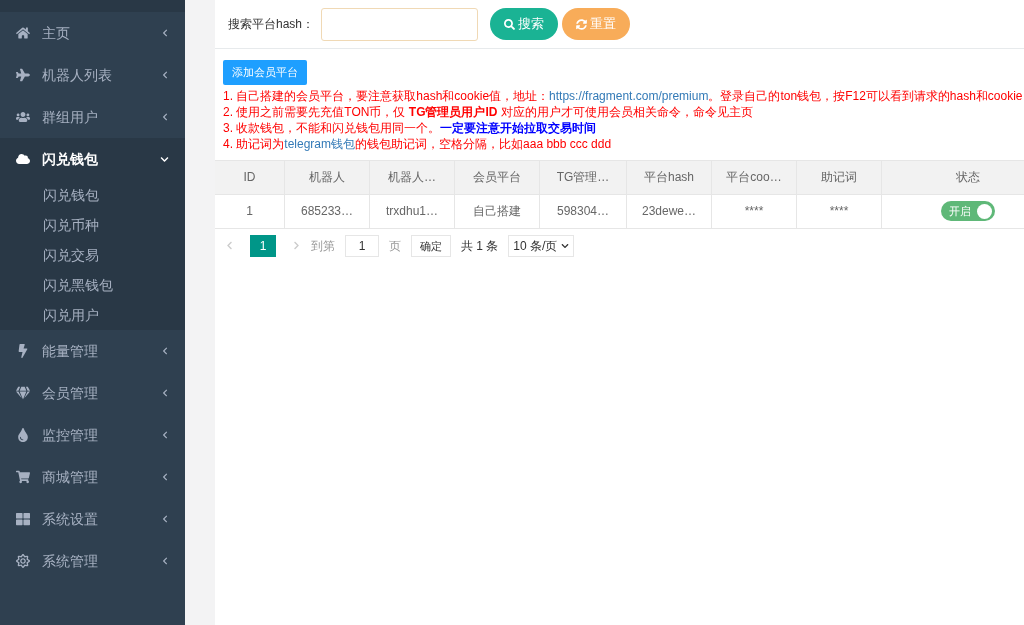  What do you see at coordinates (23, 477) in the screenshot?
I see `cart-icon` at bounding box center [23, 477].